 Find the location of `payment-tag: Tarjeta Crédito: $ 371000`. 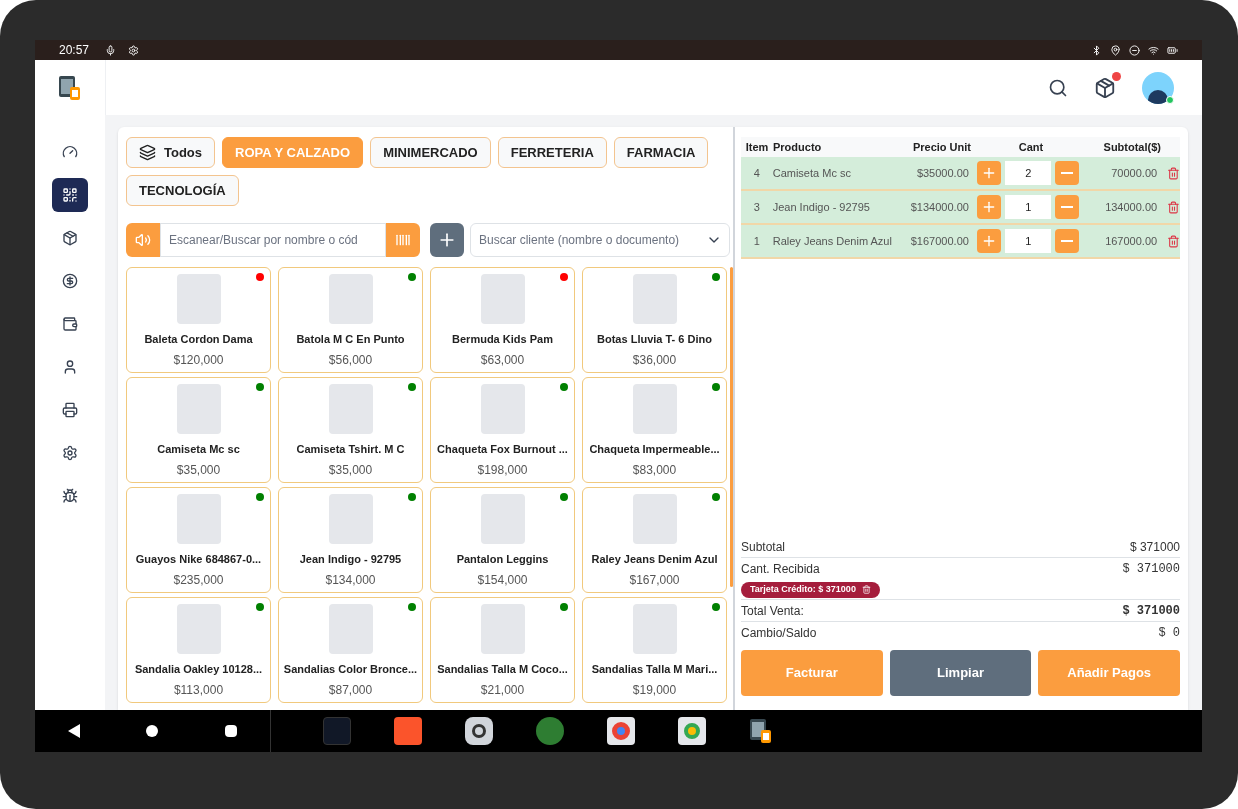

payment-tag: Tarjeta Crédito: $ 371000 is located at coordinates (810, 589).